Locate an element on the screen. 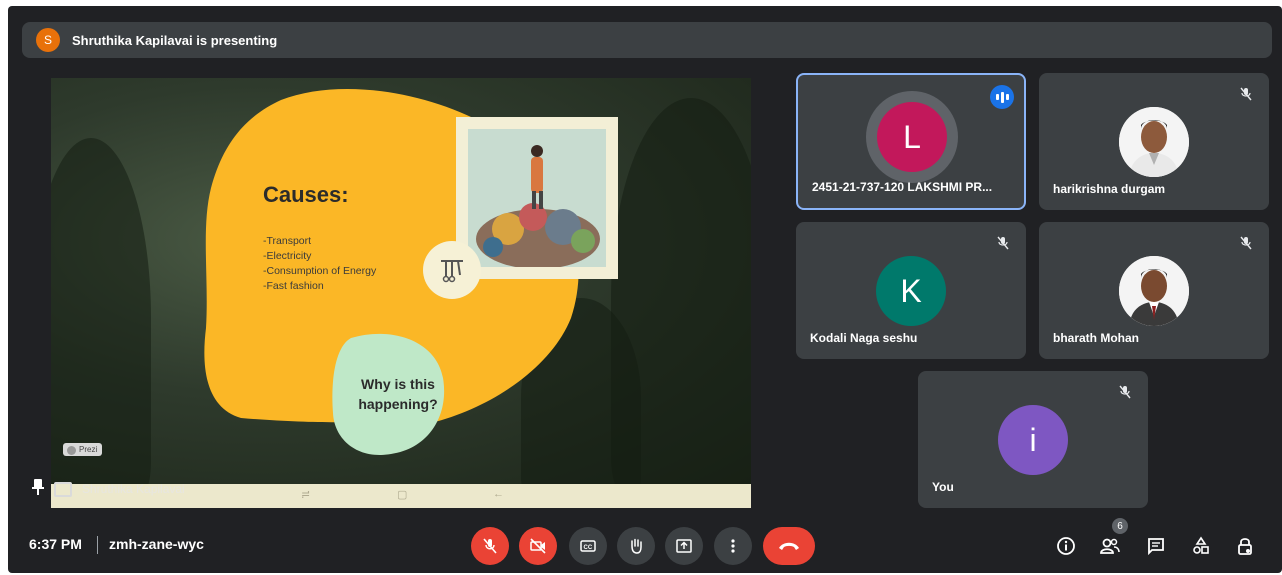 The height and width of the screenshot is (575, 1282). slide-title: Causes: is located at coordinates (306, 194).